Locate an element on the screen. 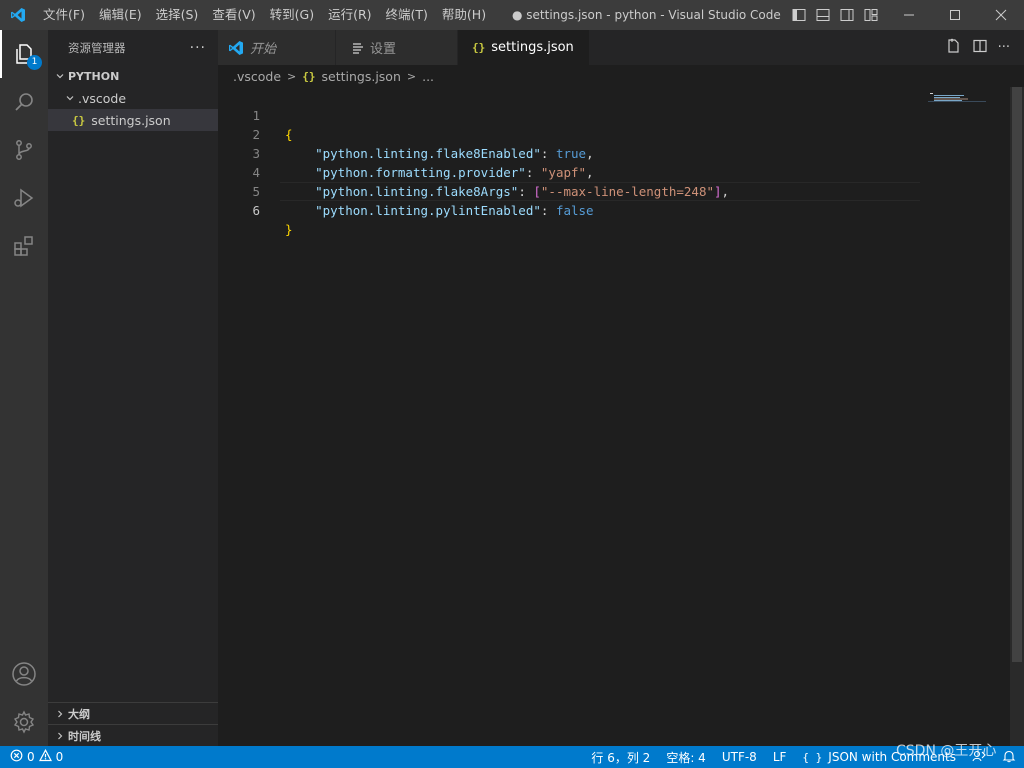  extensions-icon is located at coordinates (24, 246).